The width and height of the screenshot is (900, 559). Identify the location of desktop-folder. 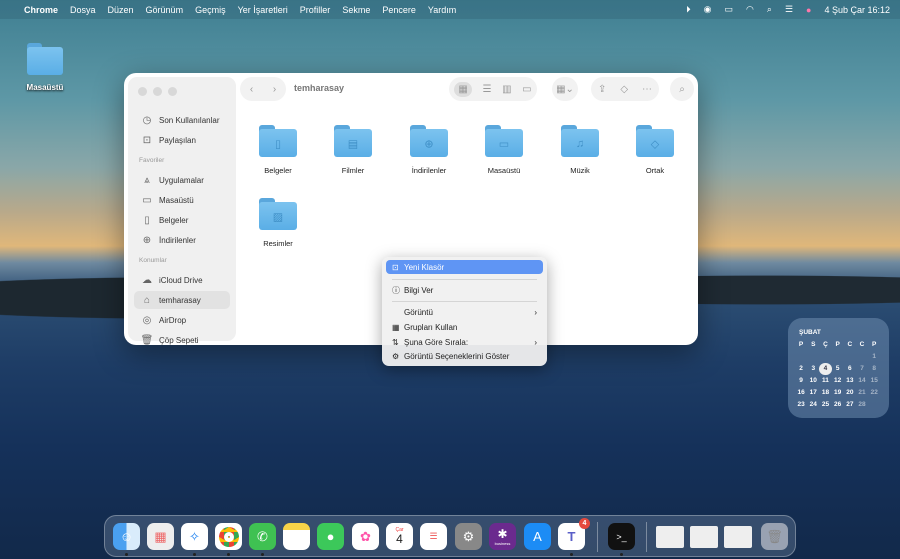
(45, 59).